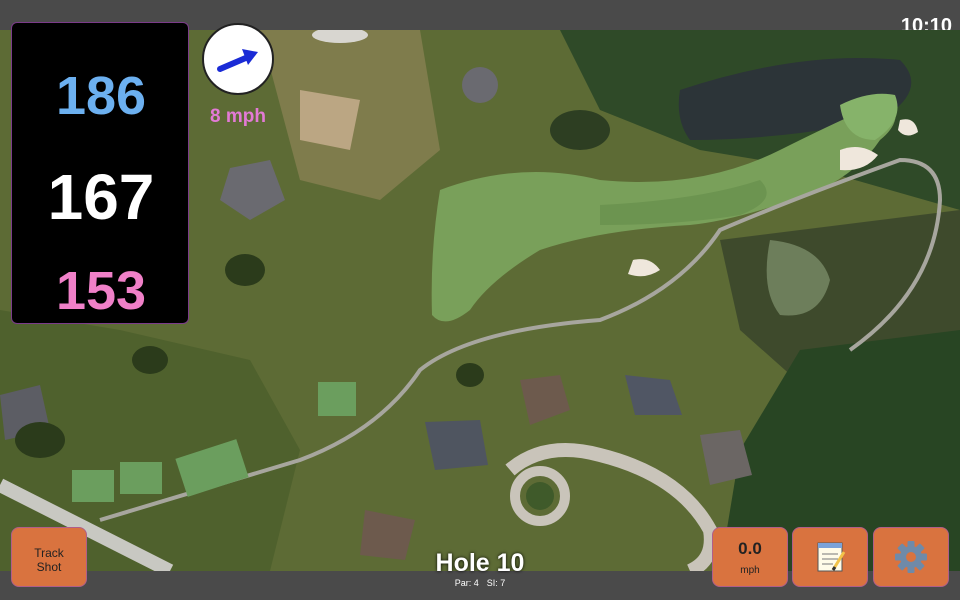 The width and height of the screenshot is (960, 600). I want to click on track-shot-label-line2: Shot, so click(49, 567).